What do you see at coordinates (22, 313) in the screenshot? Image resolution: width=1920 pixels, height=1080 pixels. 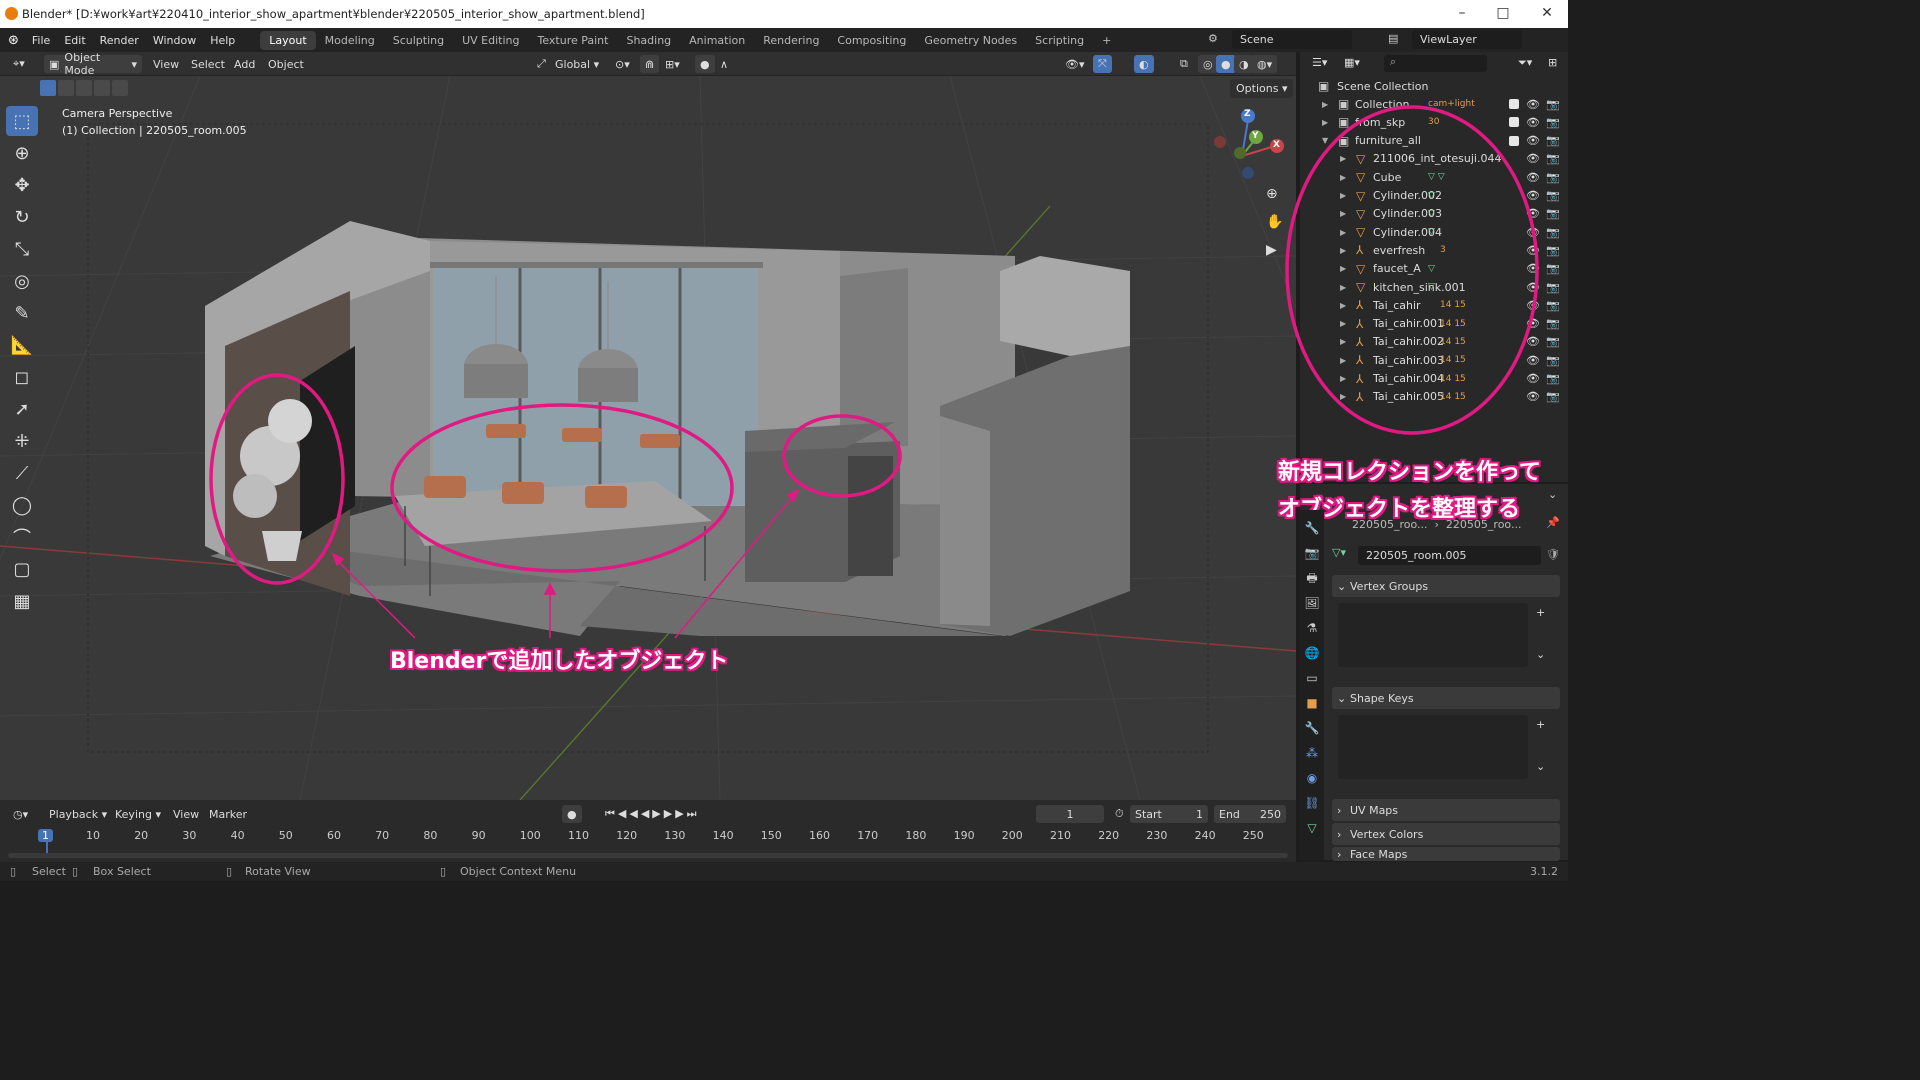 I see `annotate-tool-icon: ✎` at bounding box center [22, 313].